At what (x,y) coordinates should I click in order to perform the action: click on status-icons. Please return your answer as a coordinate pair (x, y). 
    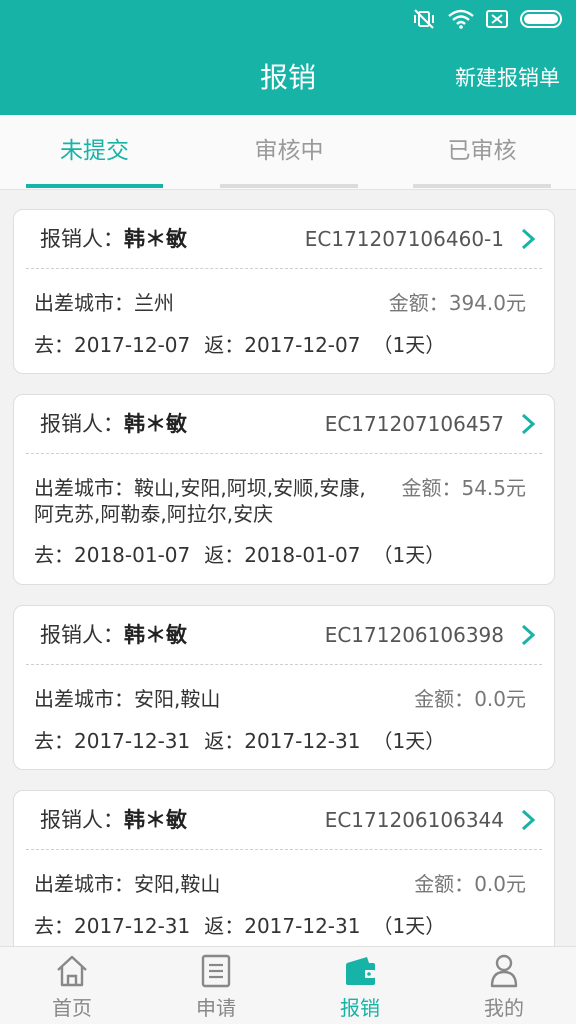
    Looking at the image, I should click on (488, 19).